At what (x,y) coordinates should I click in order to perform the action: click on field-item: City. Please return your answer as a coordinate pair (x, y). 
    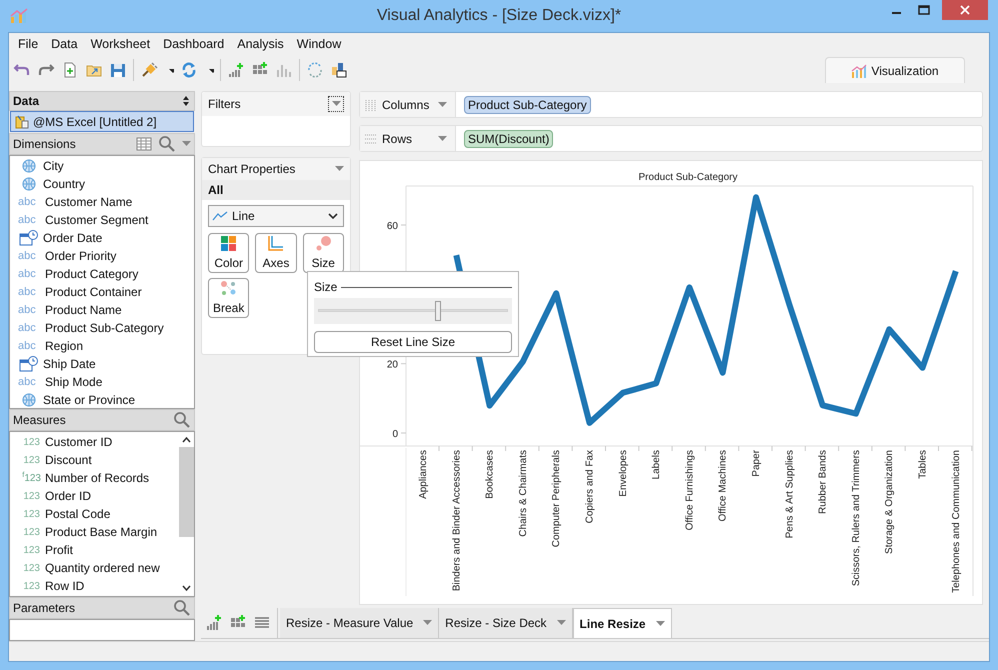
    Looking at the image, I should click on (102, 166).